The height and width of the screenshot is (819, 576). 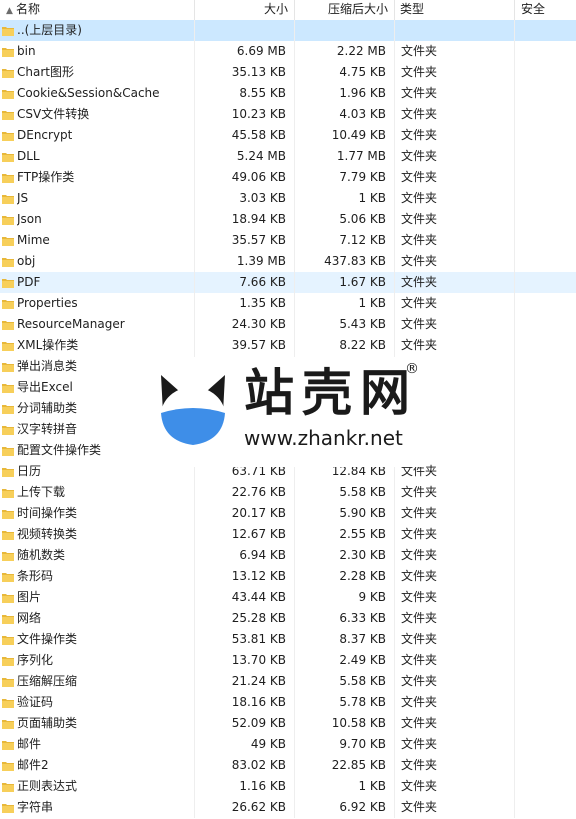 I want to click on folder-row: 条形码 13.12 KB 2.28 KB 文件夹, so click(x=288, y=576).